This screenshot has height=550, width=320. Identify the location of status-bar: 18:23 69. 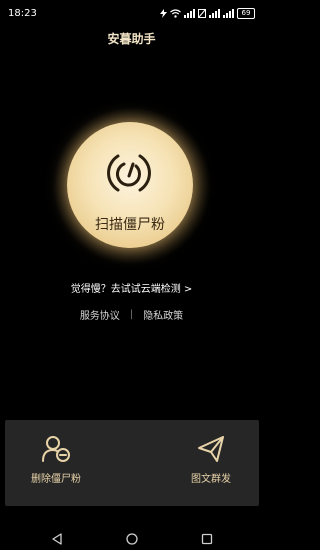
(131, 13).